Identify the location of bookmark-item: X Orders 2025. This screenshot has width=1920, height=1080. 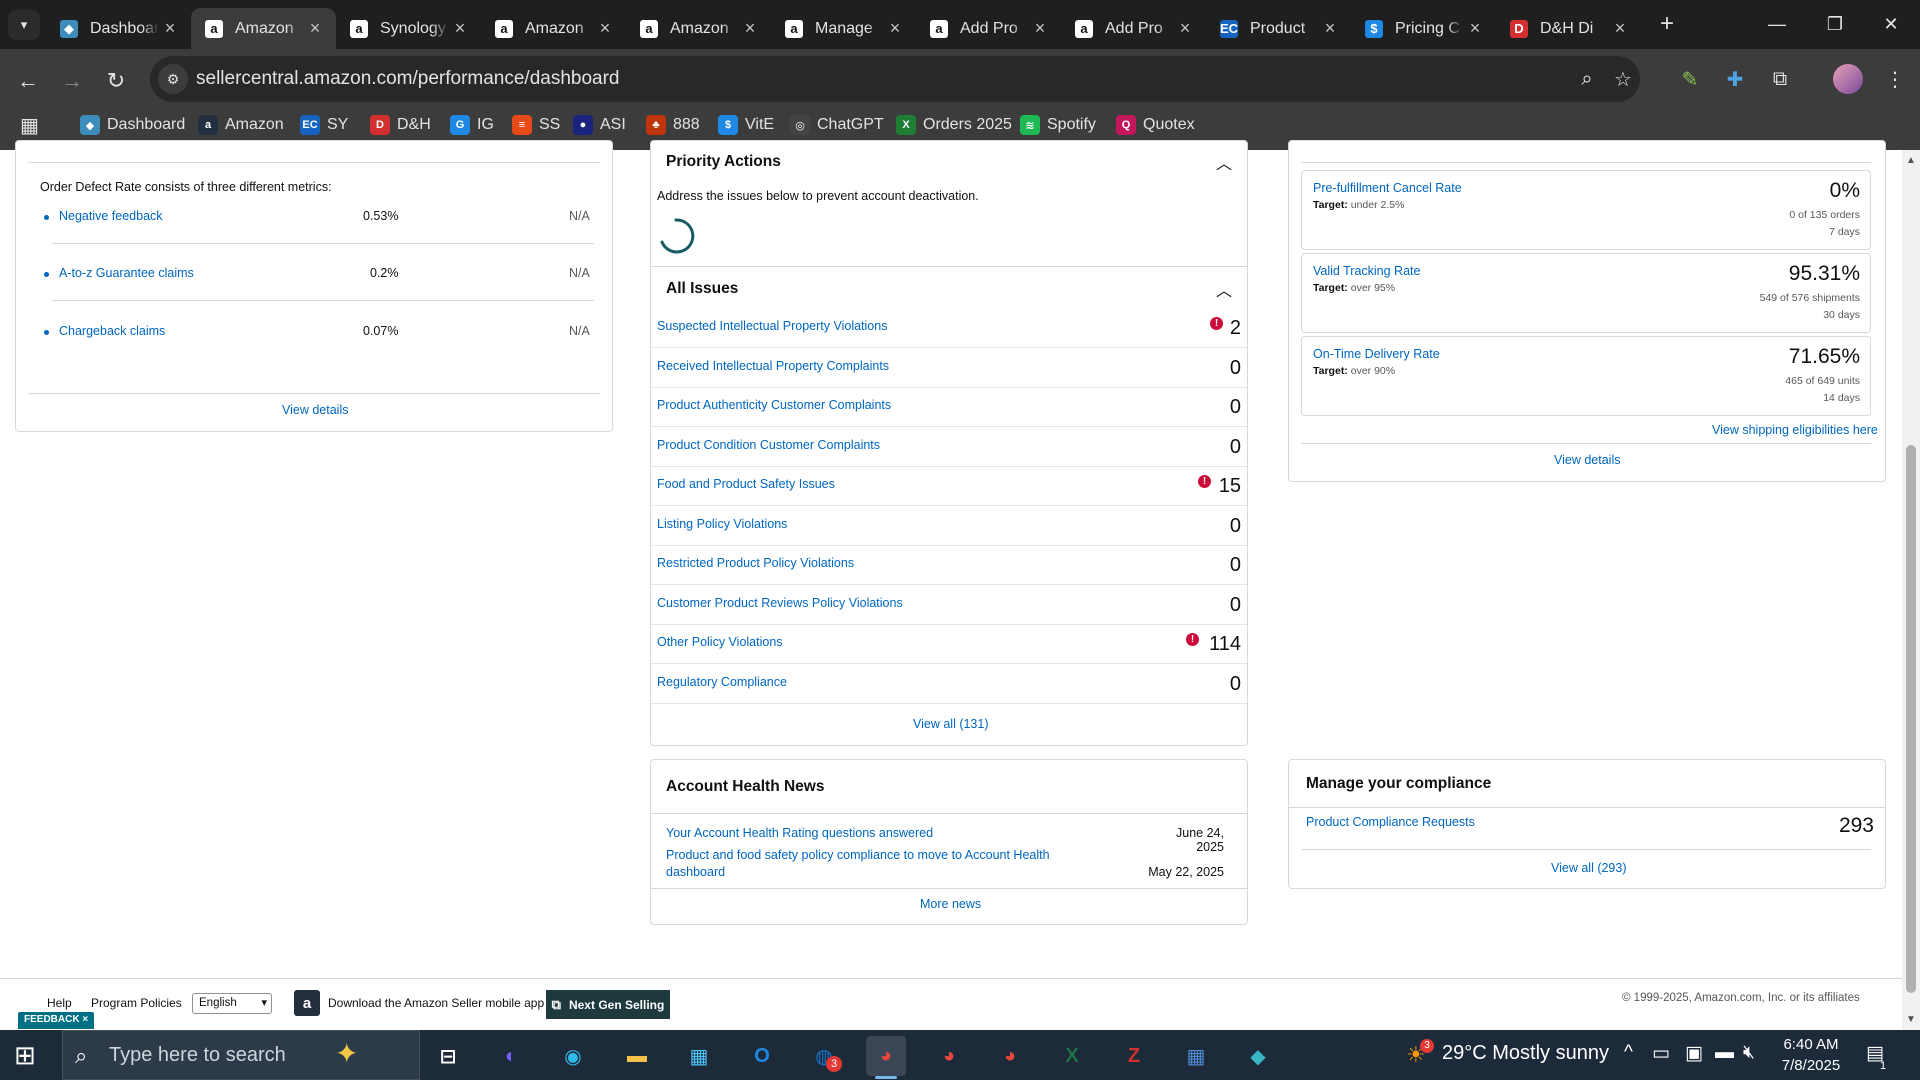
(954, 125).